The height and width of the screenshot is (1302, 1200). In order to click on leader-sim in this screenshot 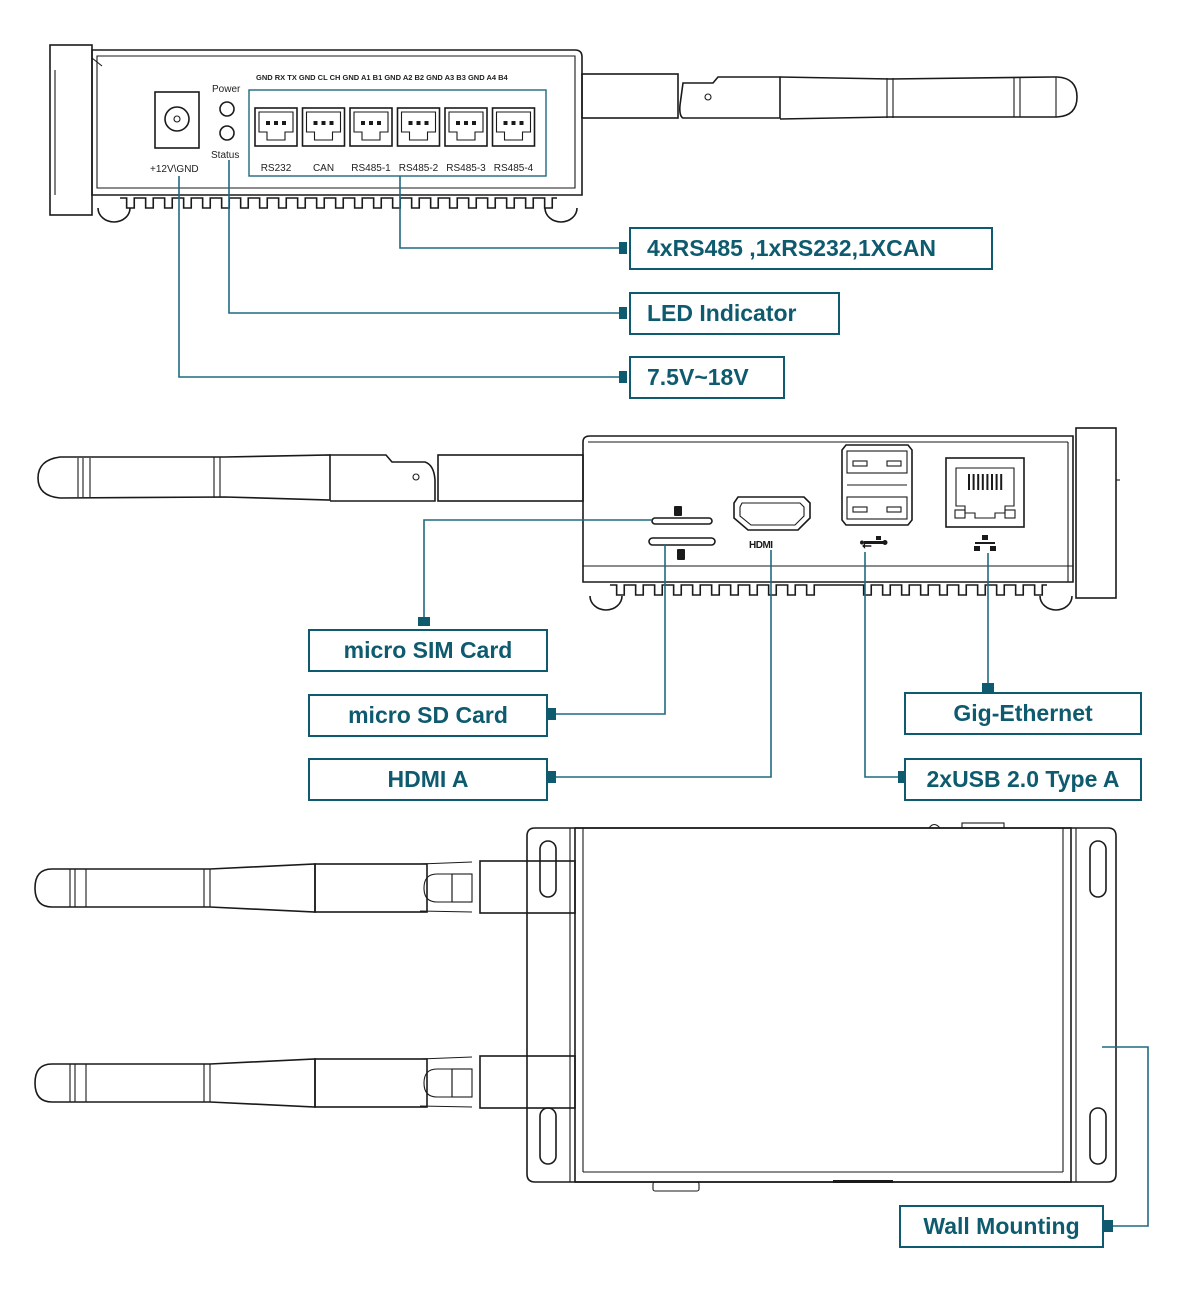, I will do `click(537, 571)`.